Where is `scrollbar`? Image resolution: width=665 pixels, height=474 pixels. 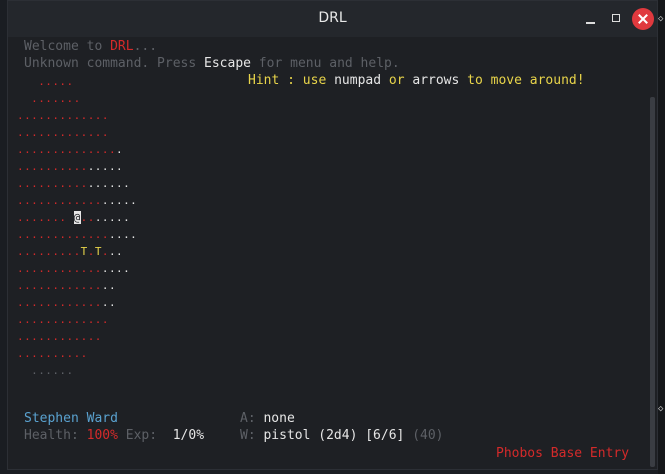
scrollbar is located at coordinates (652, 282).